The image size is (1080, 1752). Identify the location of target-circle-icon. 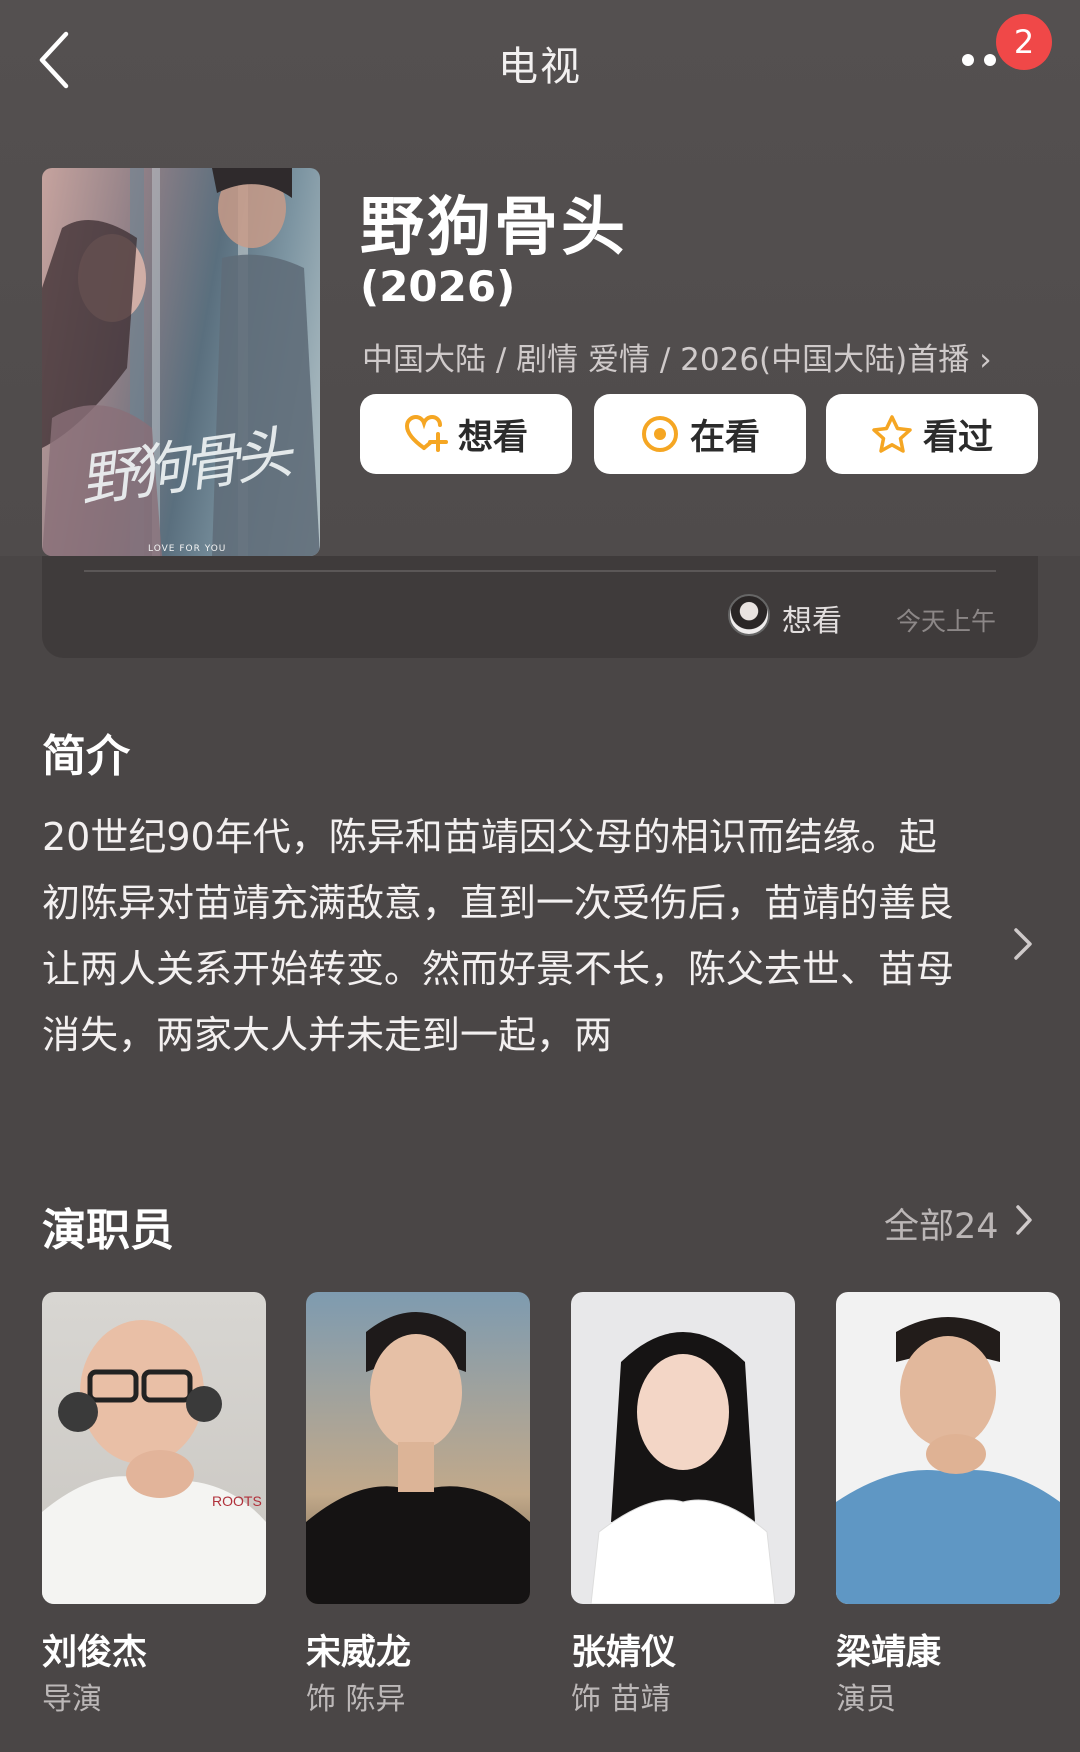
(659, 434).